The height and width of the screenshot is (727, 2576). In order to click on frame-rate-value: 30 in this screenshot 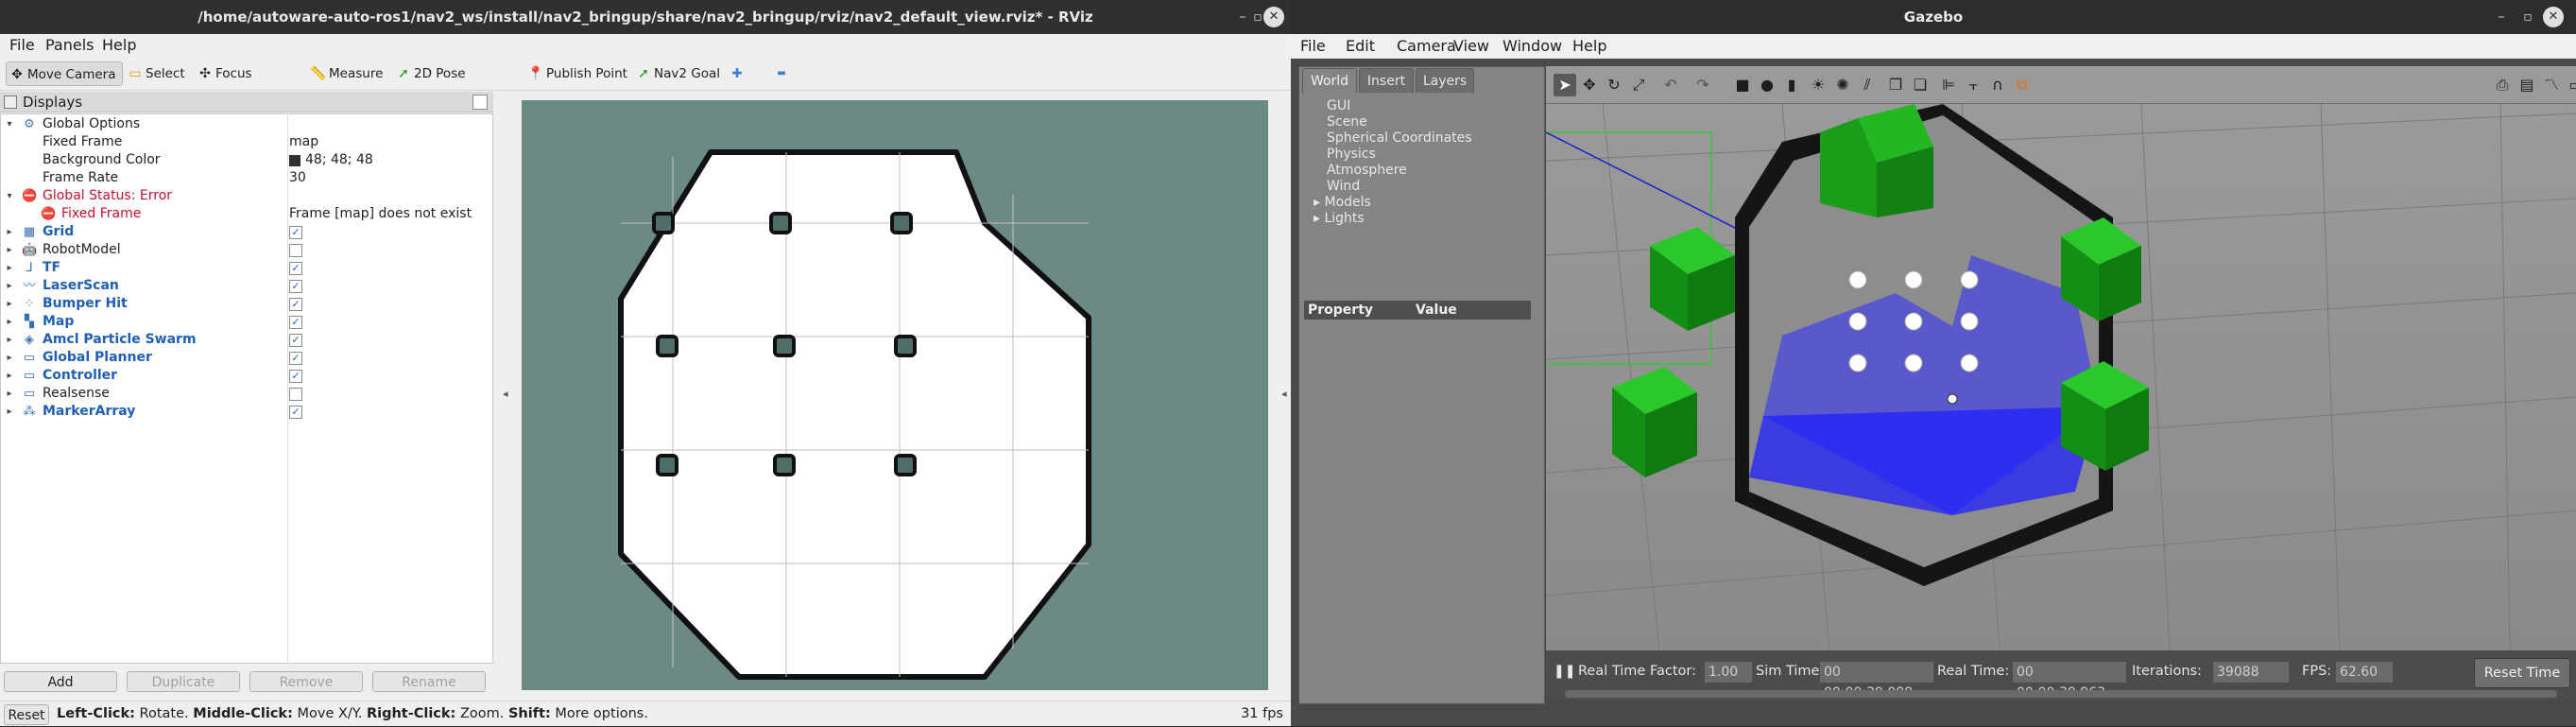, I will do `click(297, 178)`.